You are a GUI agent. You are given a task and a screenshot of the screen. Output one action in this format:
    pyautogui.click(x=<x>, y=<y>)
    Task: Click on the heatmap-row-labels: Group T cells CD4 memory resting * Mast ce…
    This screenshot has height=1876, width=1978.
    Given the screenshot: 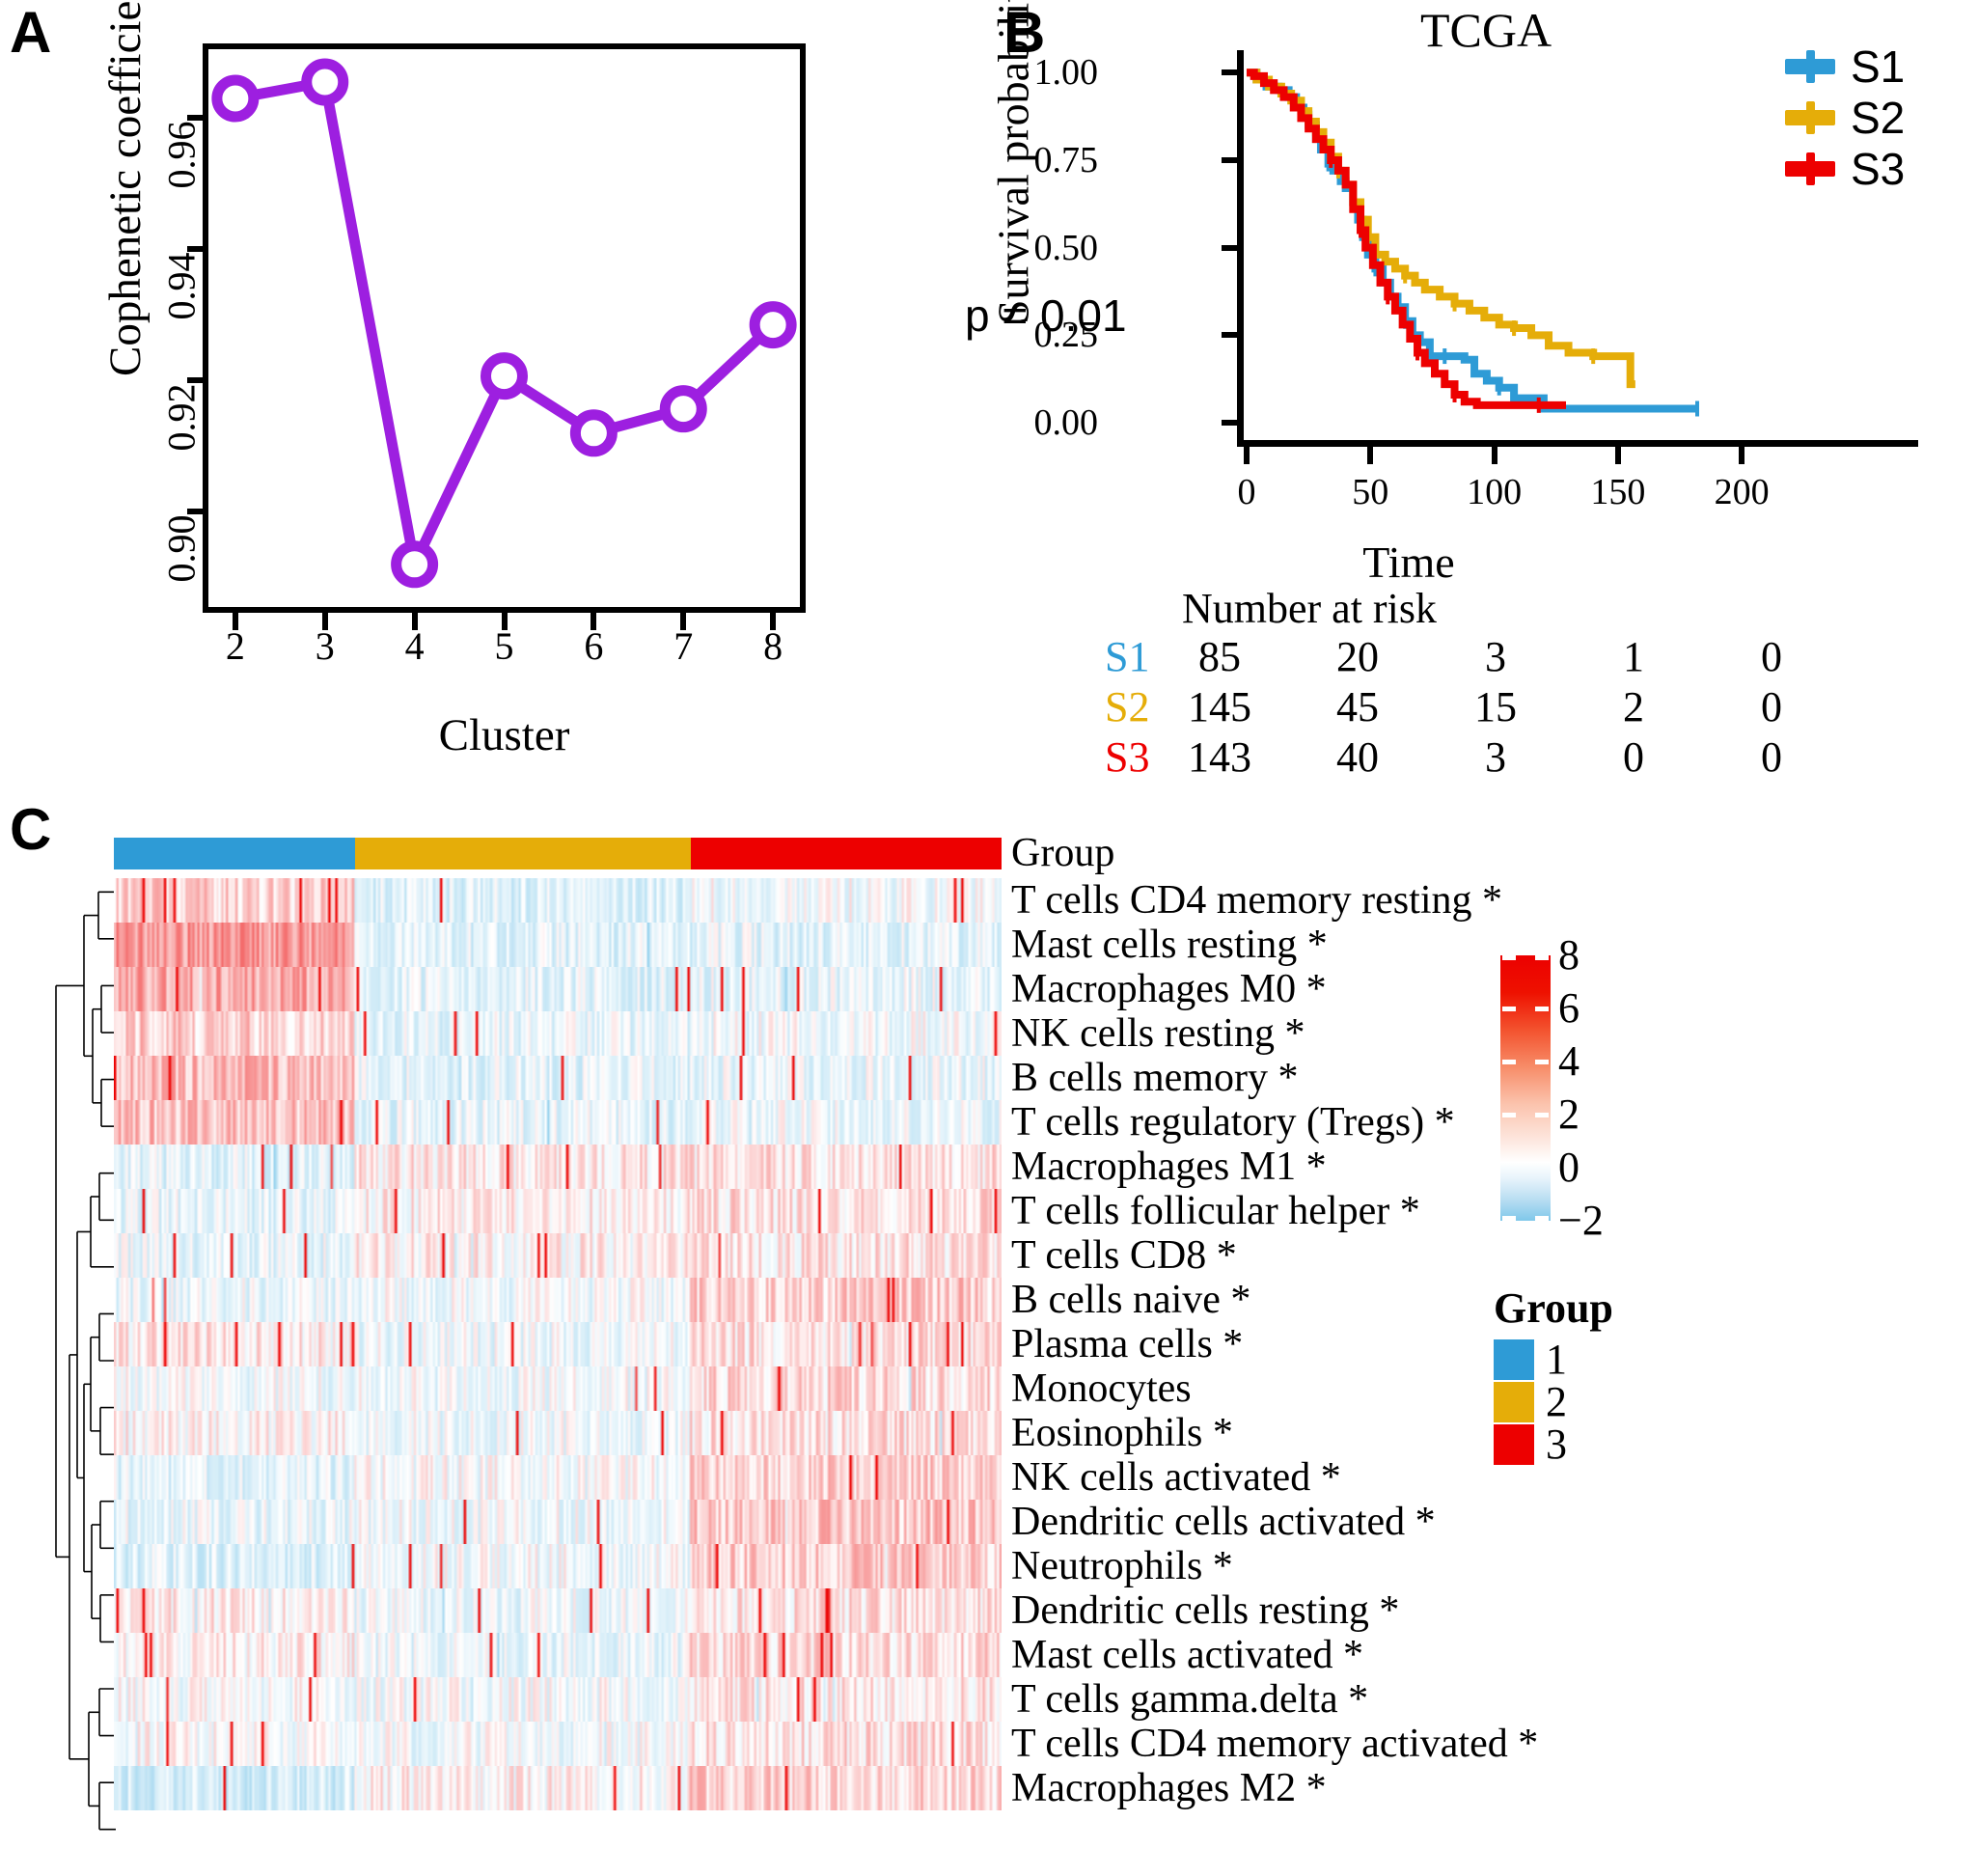 What is the action you would take?
    pyautogui.click(x=1281, y=1320)
    